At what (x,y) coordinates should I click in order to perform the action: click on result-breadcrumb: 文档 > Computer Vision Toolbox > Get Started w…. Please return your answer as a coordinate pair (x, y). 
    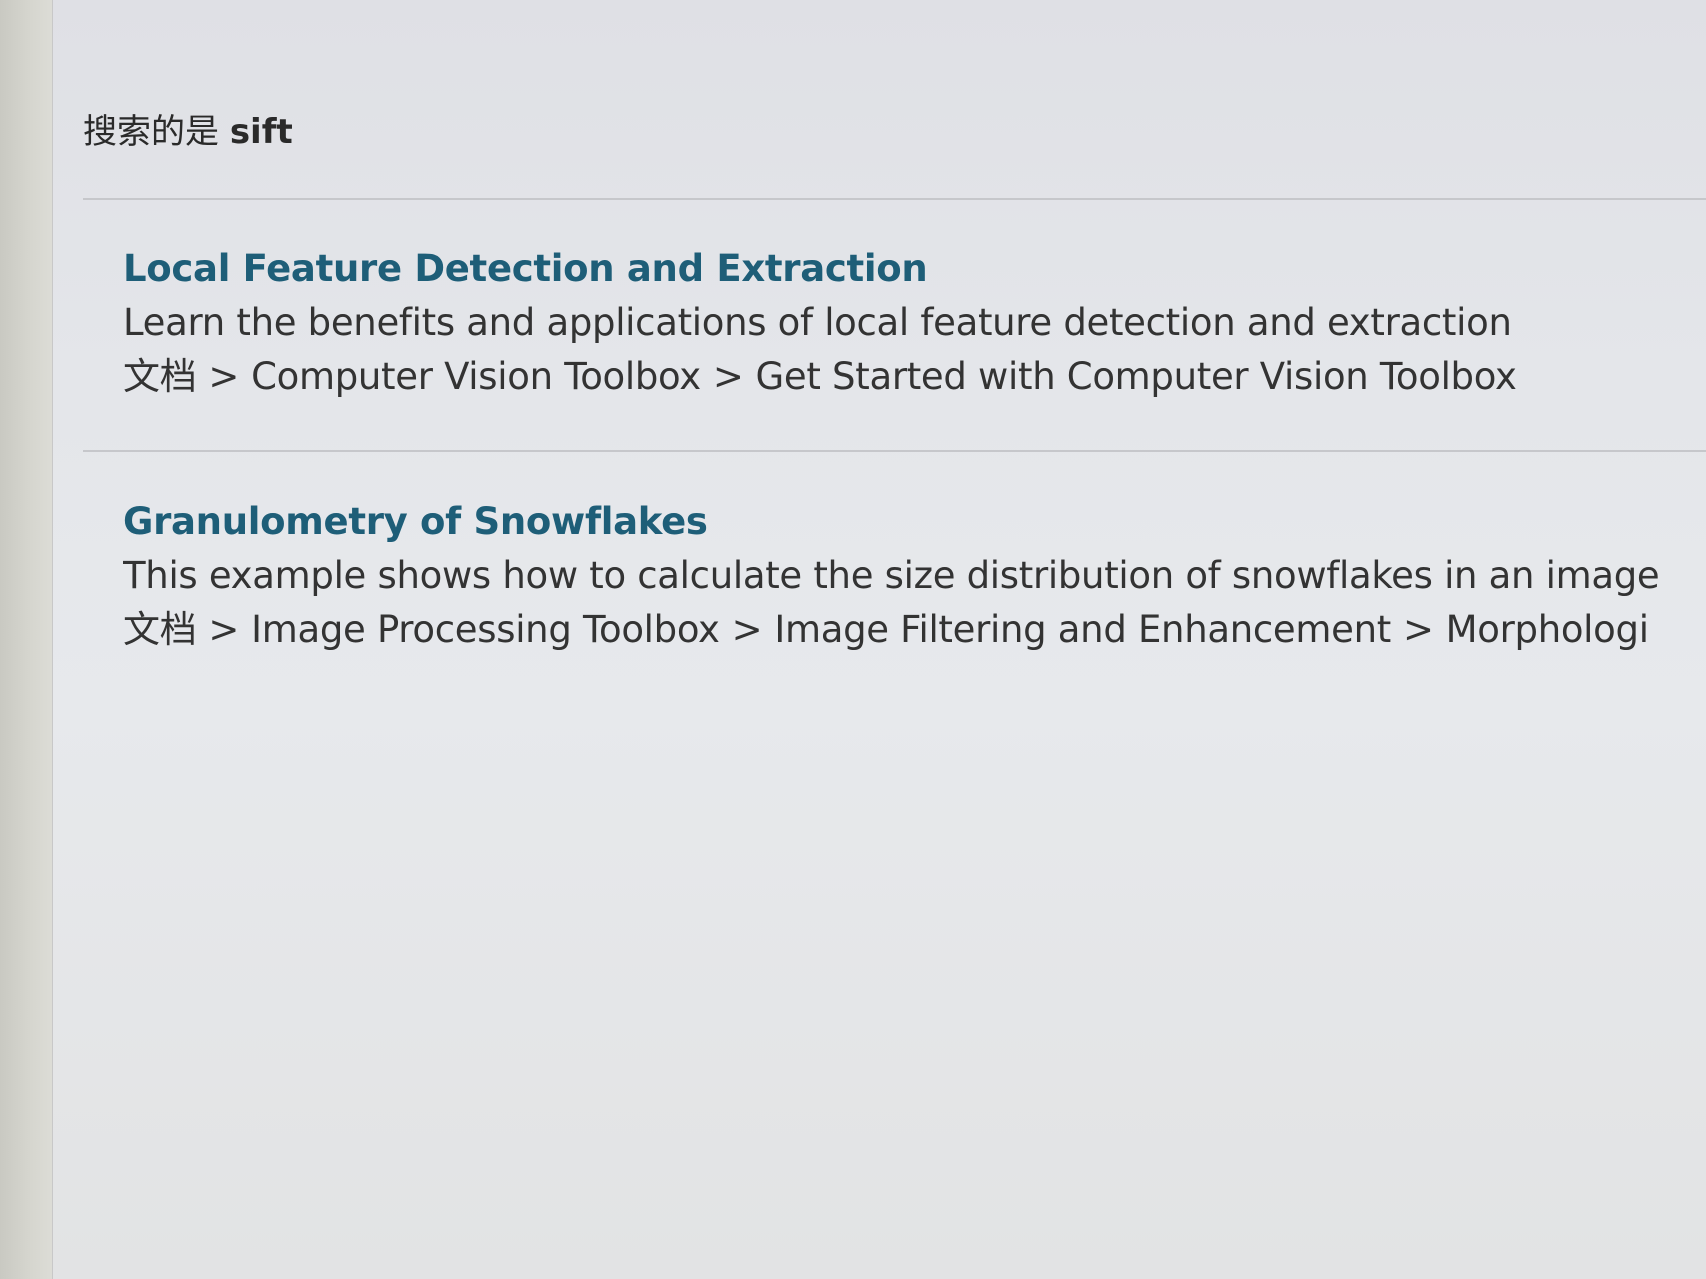
    Looking at the image, I should click on (914, 377).